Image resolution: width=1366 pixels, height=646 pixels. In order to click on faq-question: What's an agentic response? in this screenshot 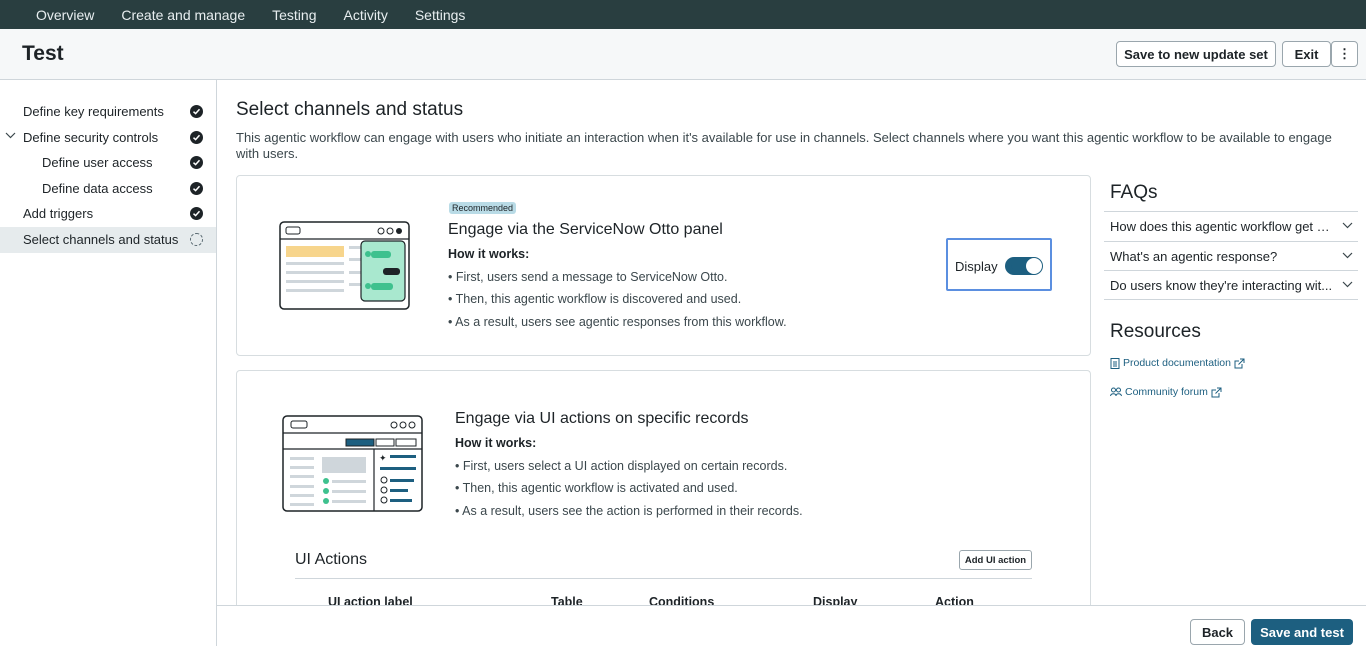, I will do `click(1194, 256)`.